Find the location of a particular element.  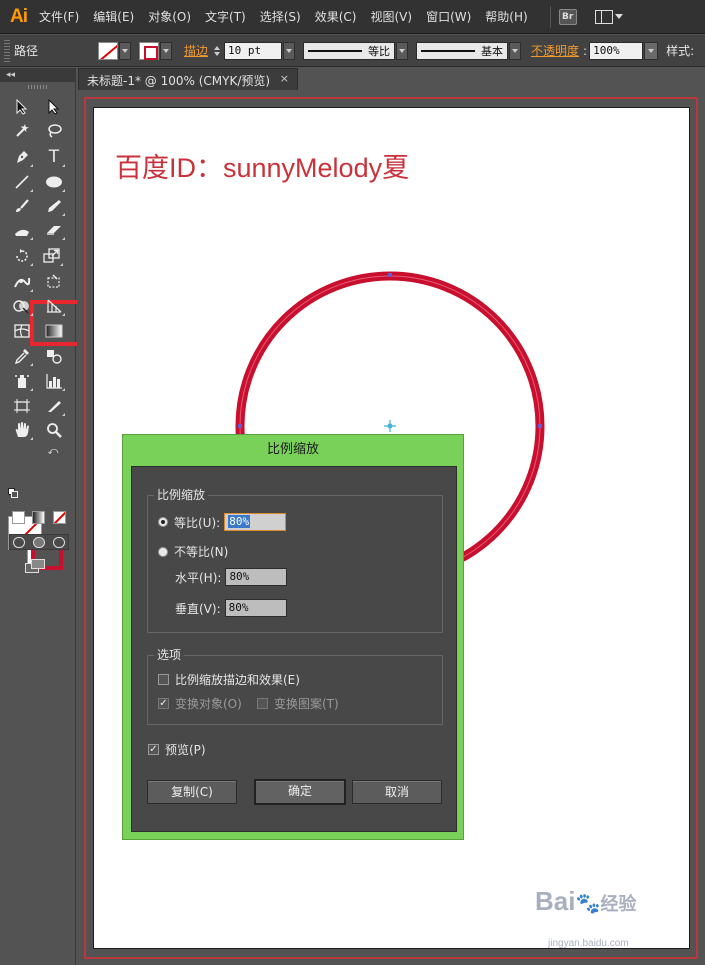

tools-panel-header: ◂◂ is located at coordinates (37, 75).